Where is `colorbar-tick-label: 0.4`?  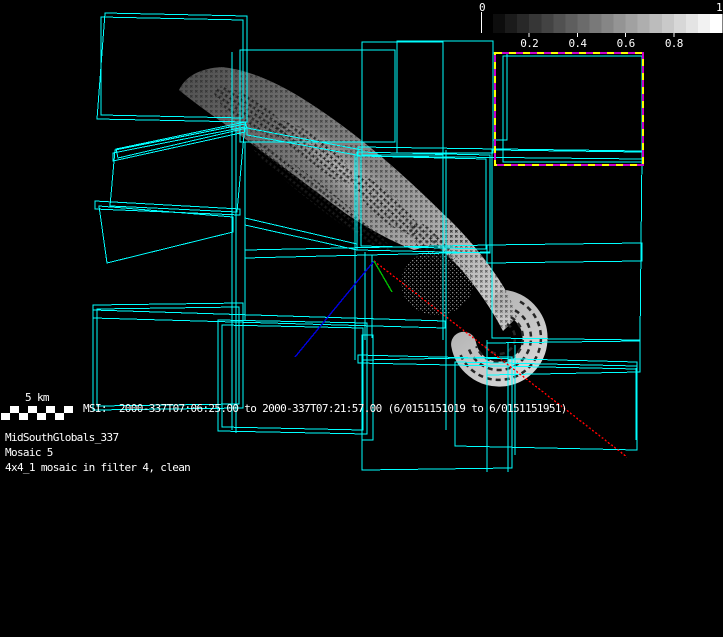
colorbar-tick-label: 0.4 is located at coordinates (577, 43).